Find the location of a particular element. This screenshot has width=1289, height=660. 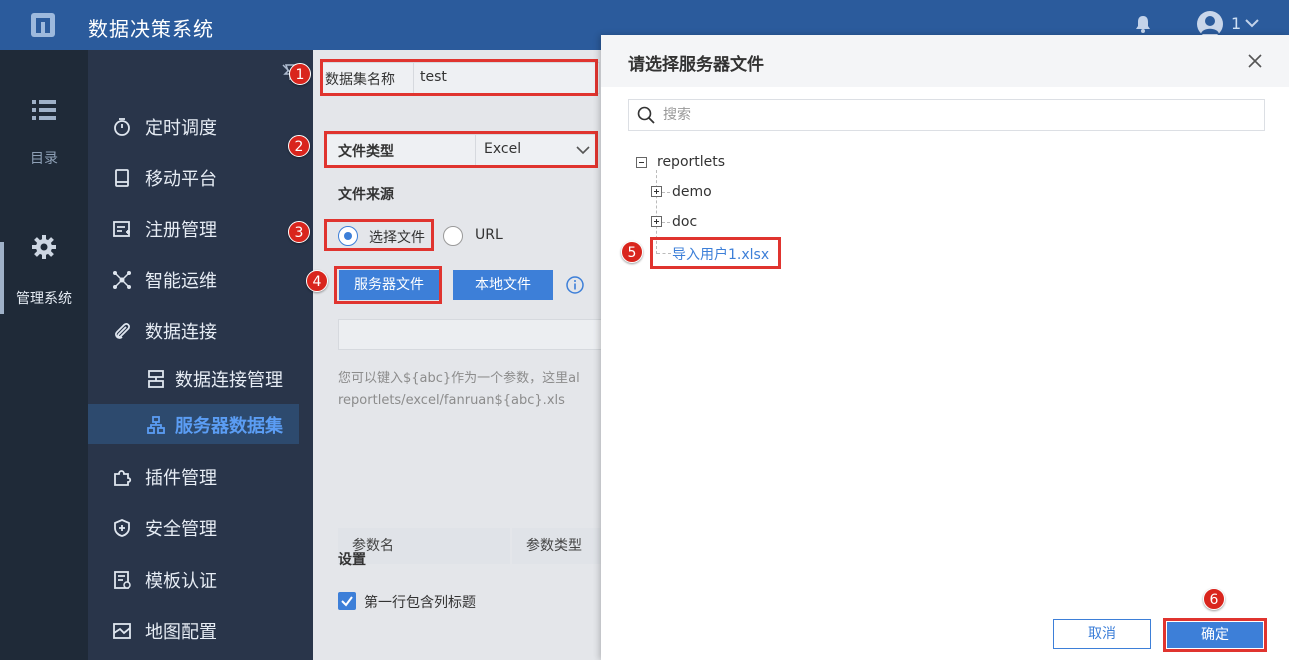

sidebar-item-label: 智能运维 is located at coordinates (181, 281).